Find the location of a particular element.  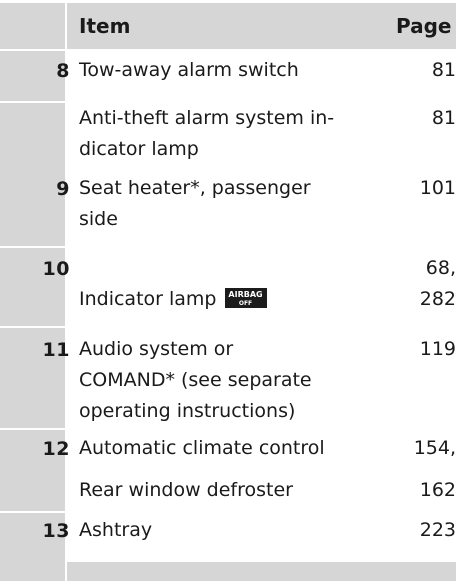

row-page: 119 is located at coordinates (437, 349).